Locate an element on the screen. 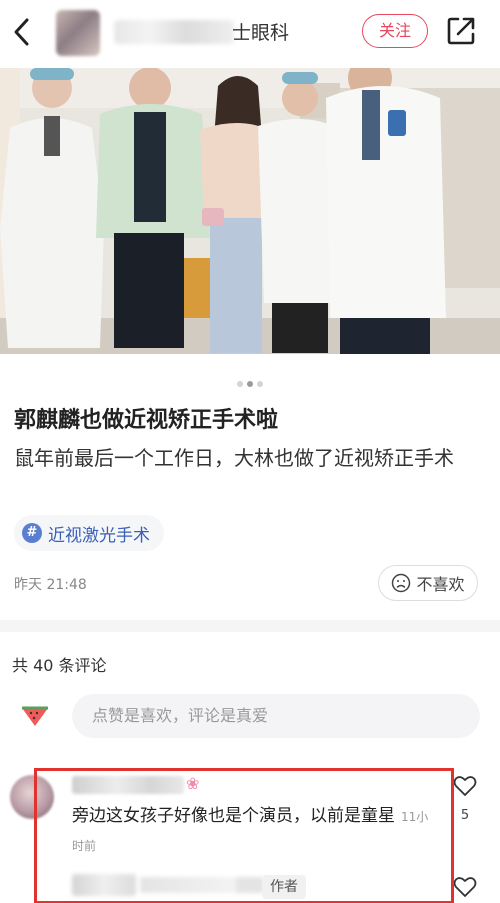 The height and width of the screenshot is (903, 500). commenter-avatar is located at coordinates (32, 797).